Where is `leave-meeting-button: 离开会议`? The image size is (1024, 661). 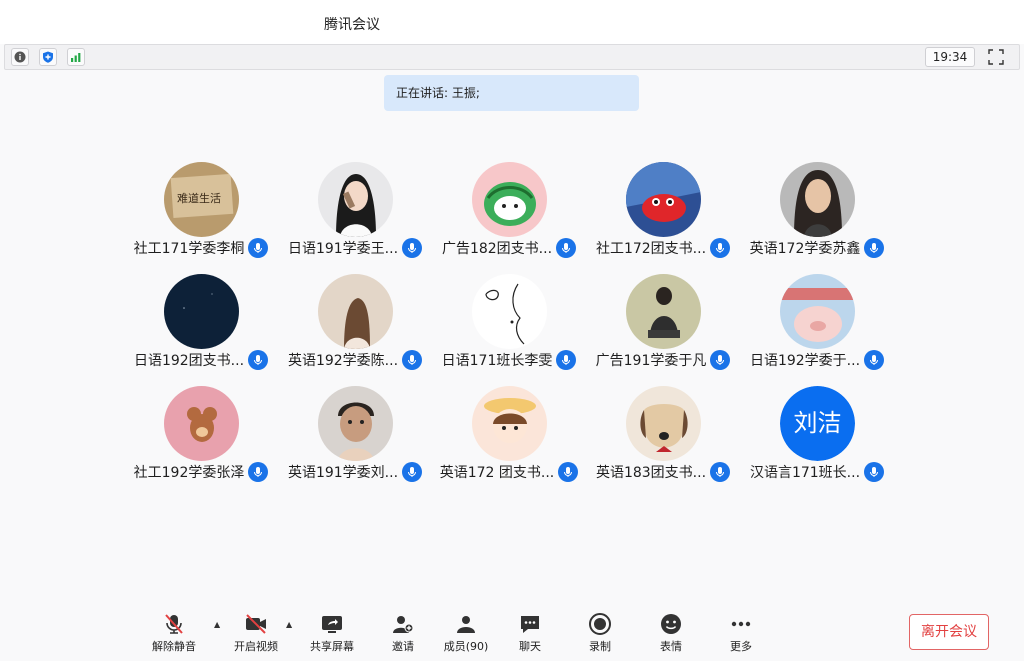
leave-meeting-button: 离开会议 is located at coordinates (949, 632).